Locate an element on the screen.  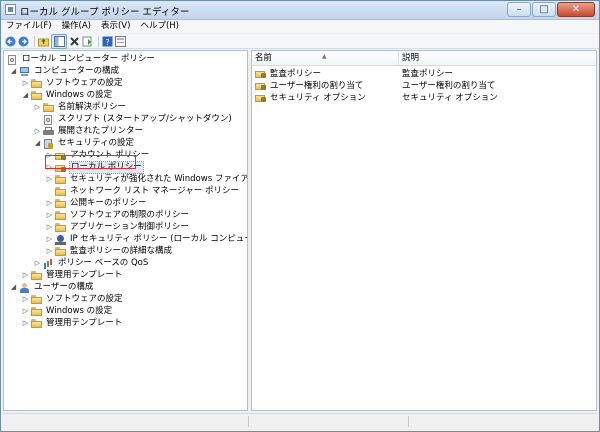
properties-icon is located at coordinates (120, 41).